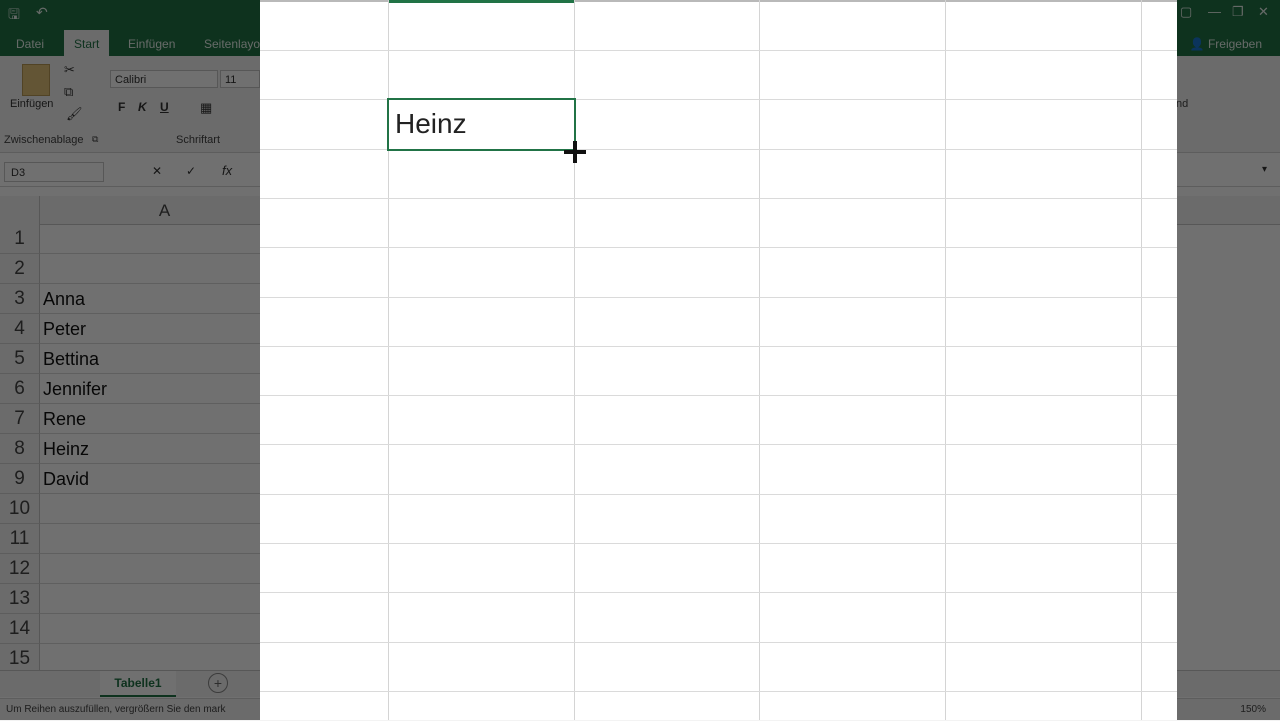 This screenshot has width=1280, height=721. What do you see at coordinates (1234, 44) in the screenshot?
I see `share-label: Freigeben` at bounding box center [1234, 44].